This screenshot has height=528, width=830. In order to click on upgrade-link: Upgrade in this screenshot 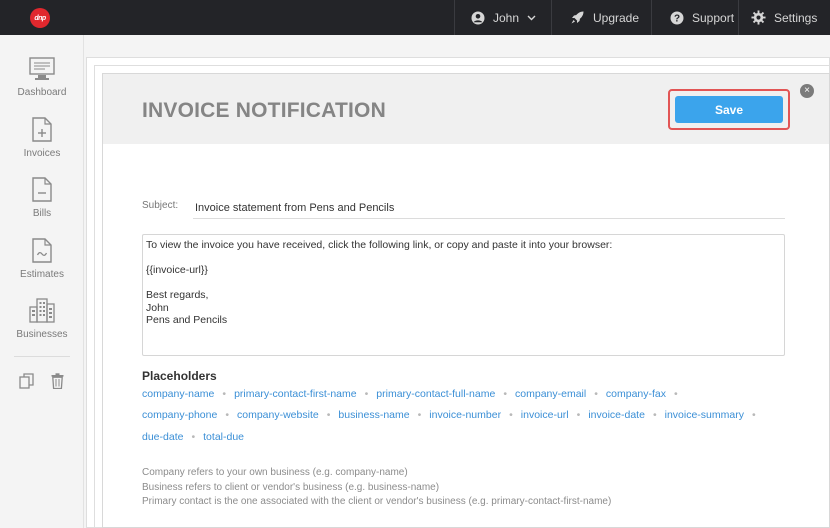, I will do `click(601, 17)`.